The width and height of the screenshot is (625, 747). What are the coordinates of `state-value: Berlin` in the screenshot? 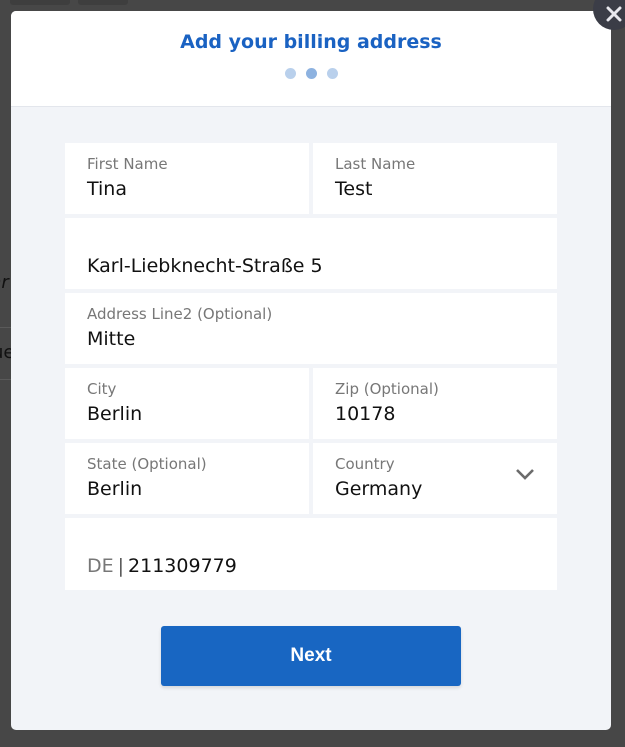 It's located at (114, 489).